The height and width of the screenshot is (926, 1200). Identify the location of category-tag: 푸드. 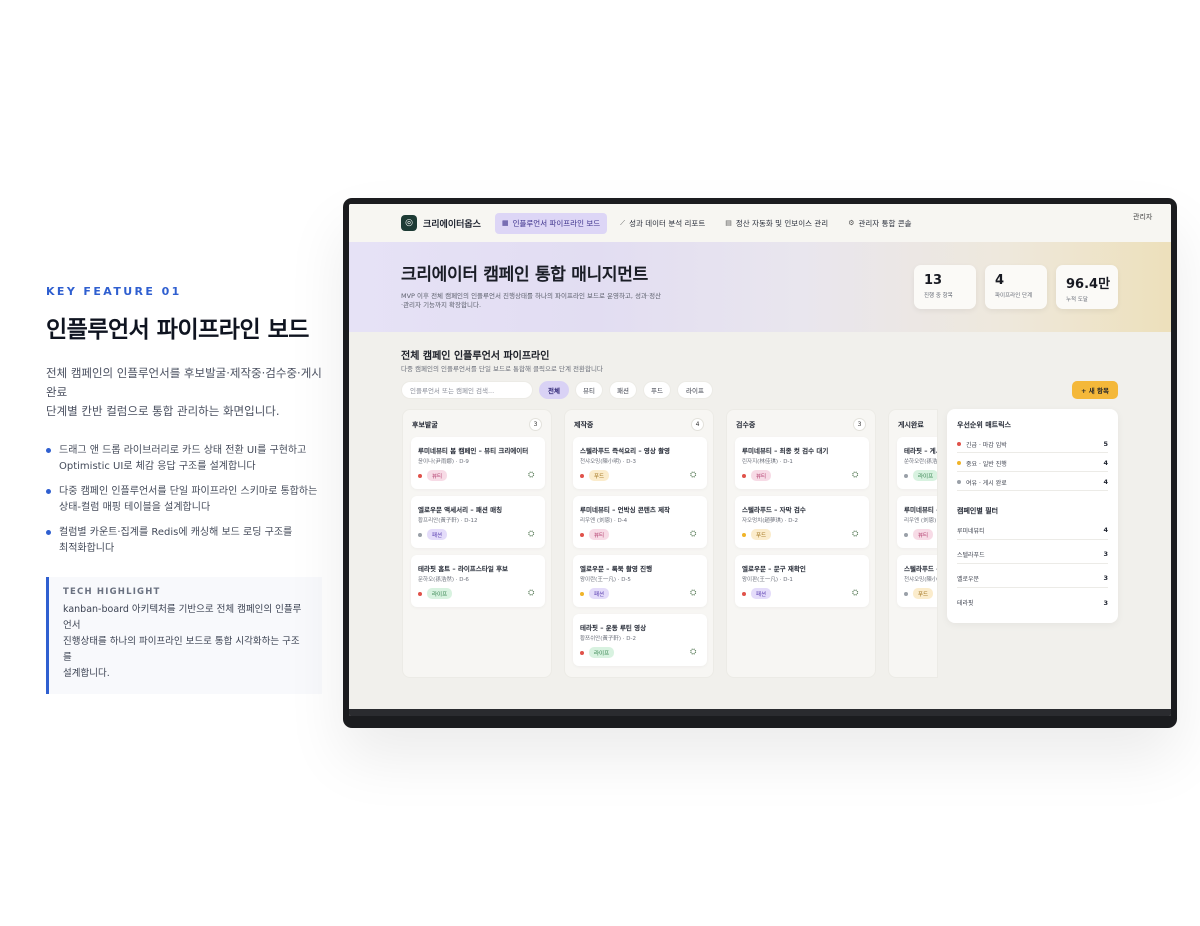
(761, 534).